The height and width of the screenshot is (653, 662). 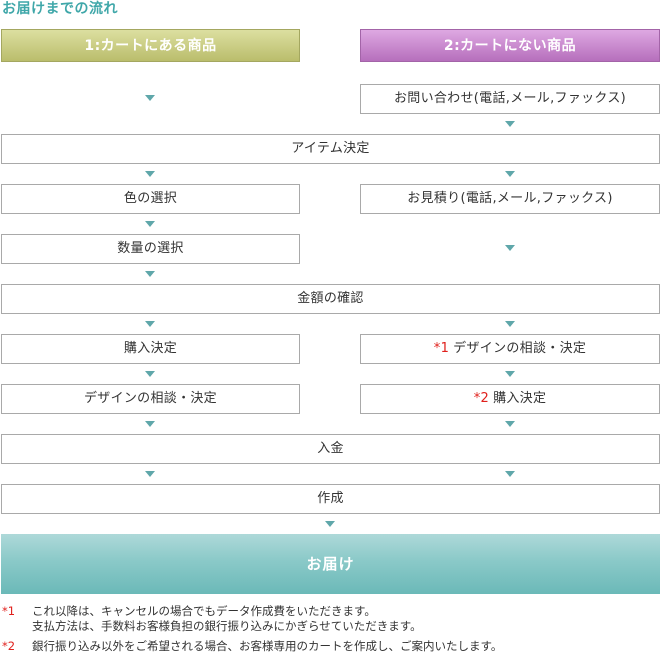 What do you see at coordinates (510, 45) in the screenshot?
I see `column-header-not-in-cart: 2:カートにない商品` at bounding box center [510, 45].